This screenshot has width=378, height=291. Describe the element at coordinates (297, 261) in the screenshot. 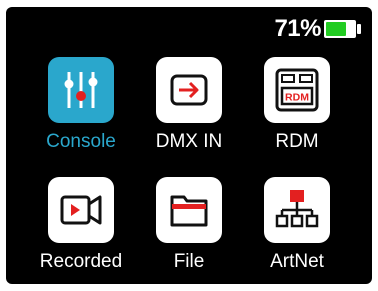

I see `menu-item-label: ArtNet` at that location.